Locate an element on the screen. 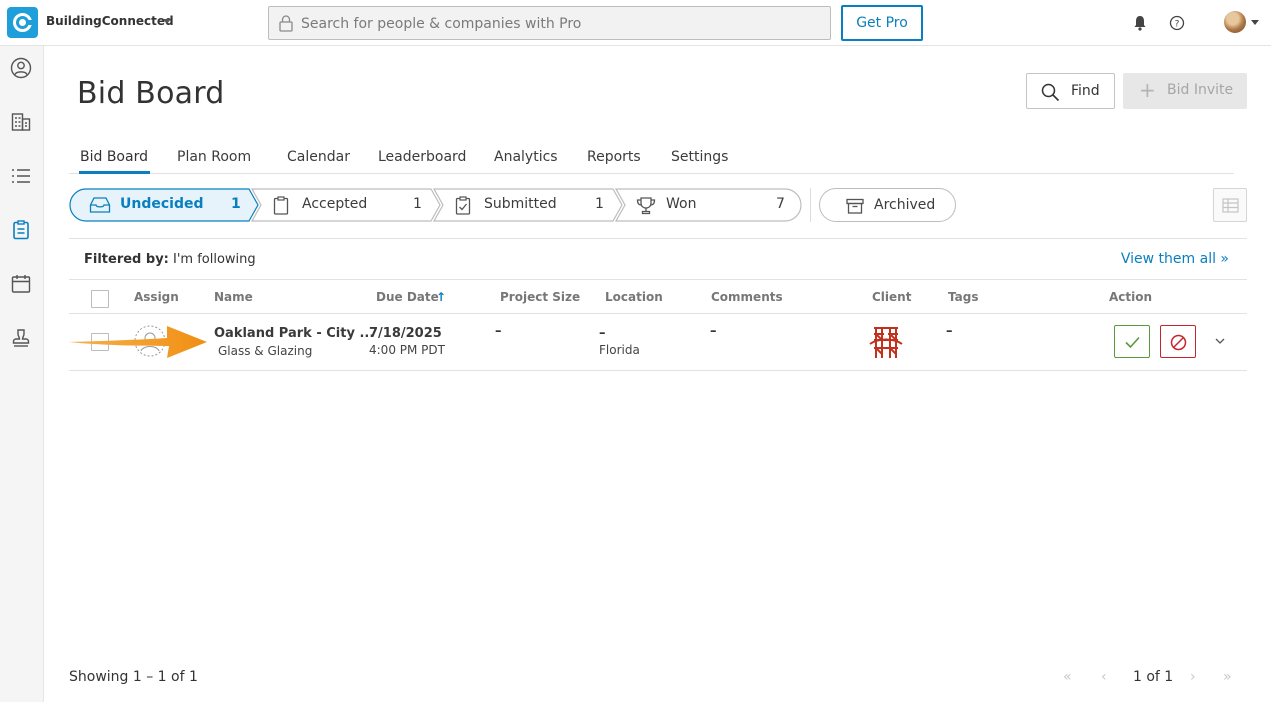 This screenshot has width=1271, height=702. side-nav is located at coordinates (22, 374).